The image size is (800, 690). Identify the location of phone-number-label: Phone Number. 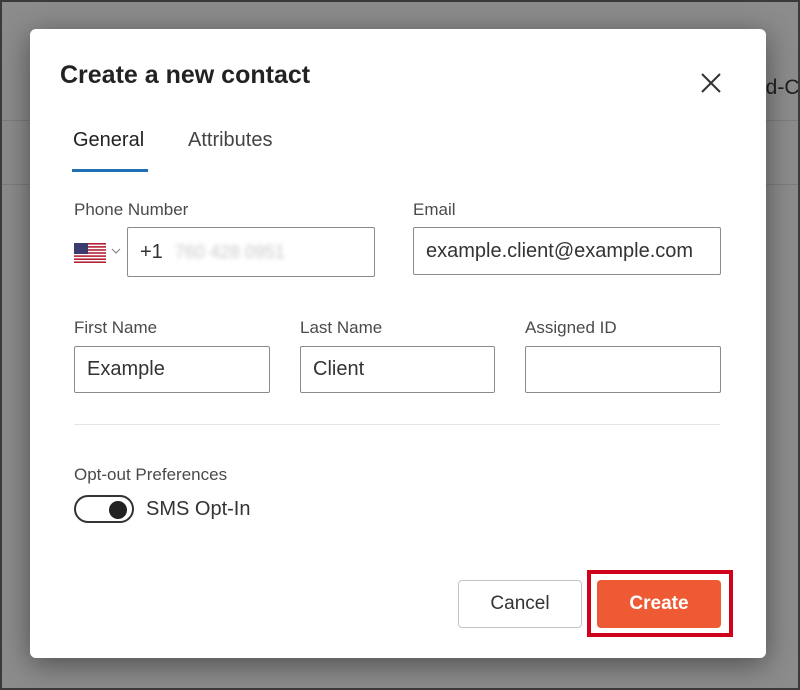
(131, 209).